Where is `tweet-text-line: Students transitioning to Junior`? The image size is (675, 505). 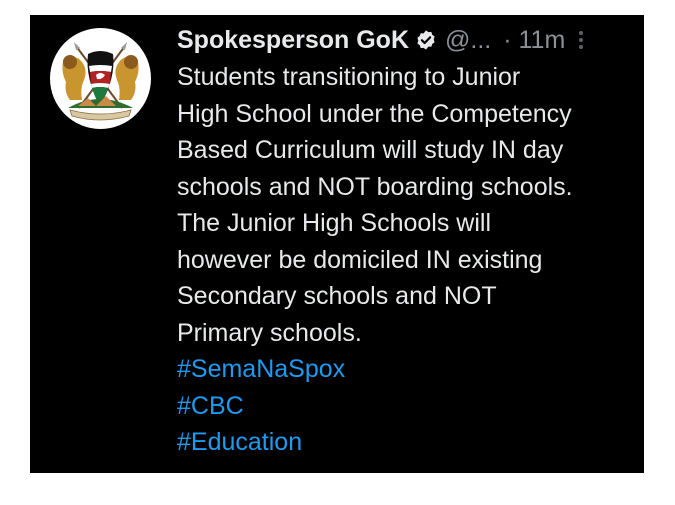
tweet-text-line: Students transitioning to Junior is located at coordinates (349, 77).